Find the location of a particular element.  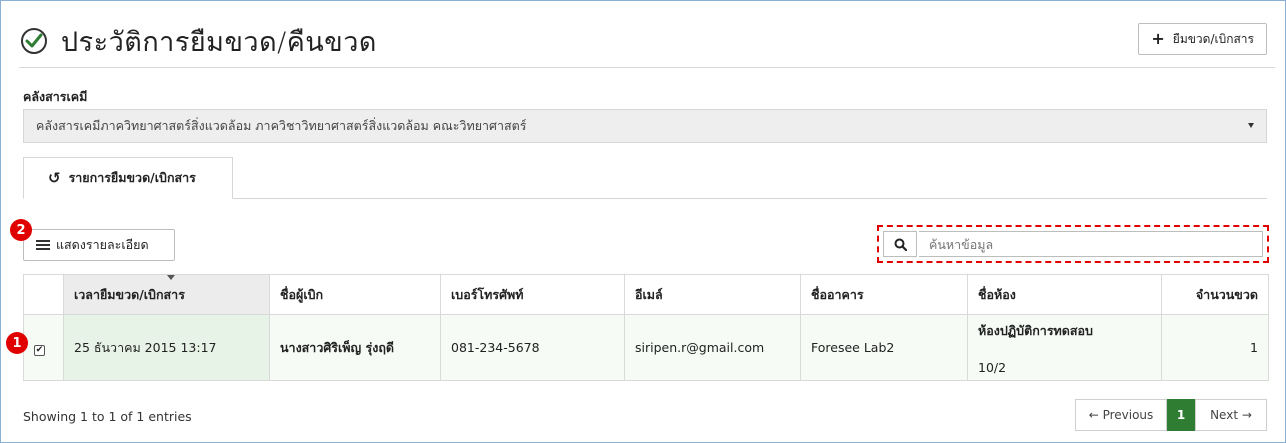

entries-info: Showing 1 to 1 of 1 entries is located at coordinates (107, 416).